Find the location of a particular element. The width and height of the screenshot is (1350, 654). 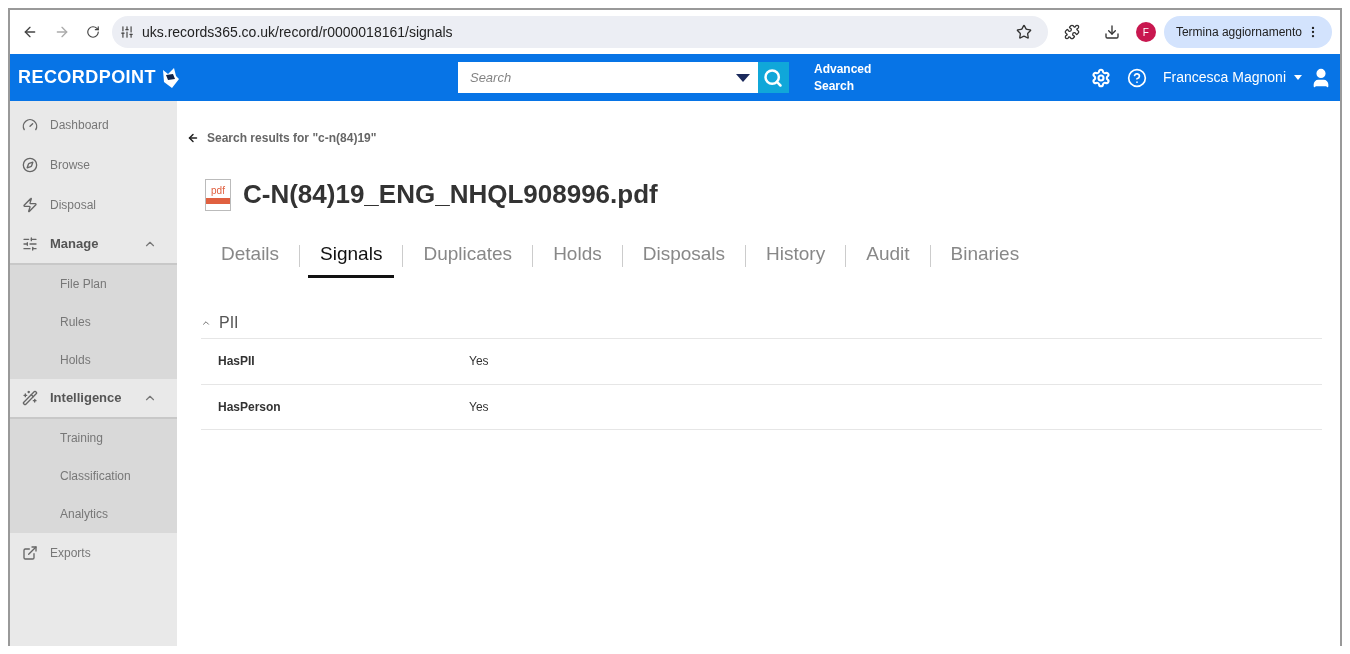

reload-icon is located at coordinates (93, 32).